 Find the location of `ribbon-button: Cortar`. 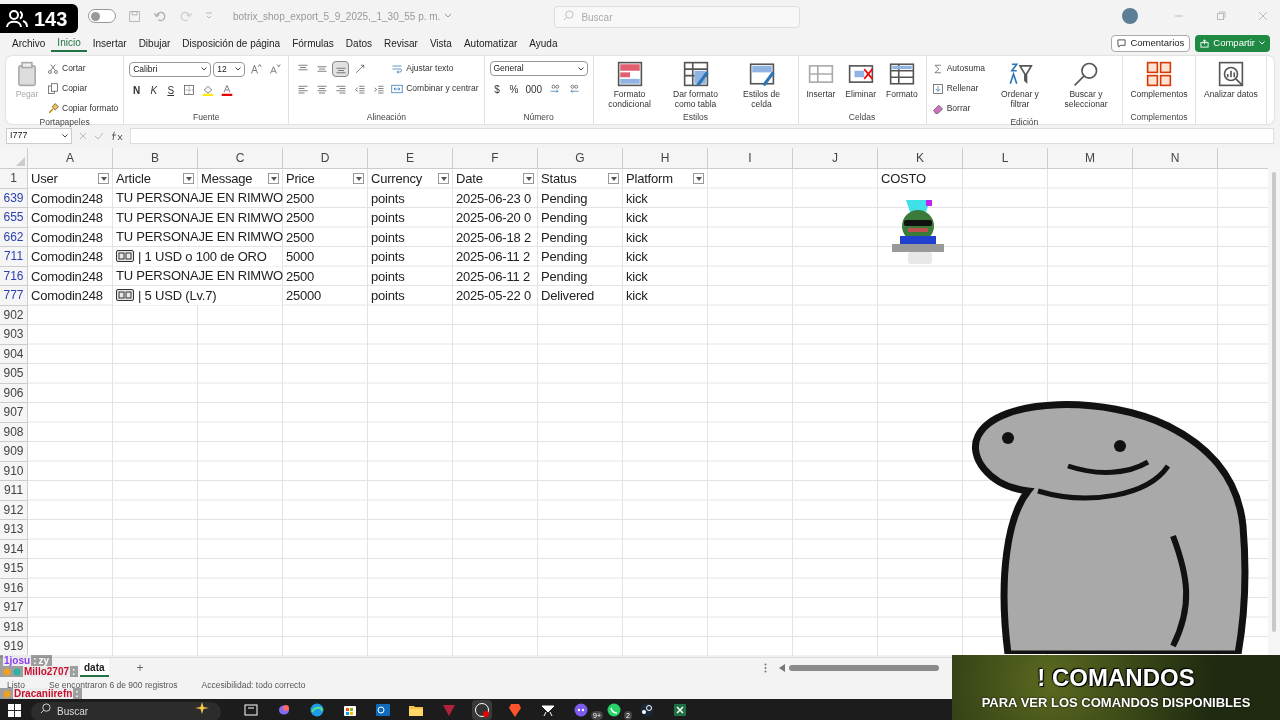

ribbon-button: Cortar is located at coordinates (66, 68).